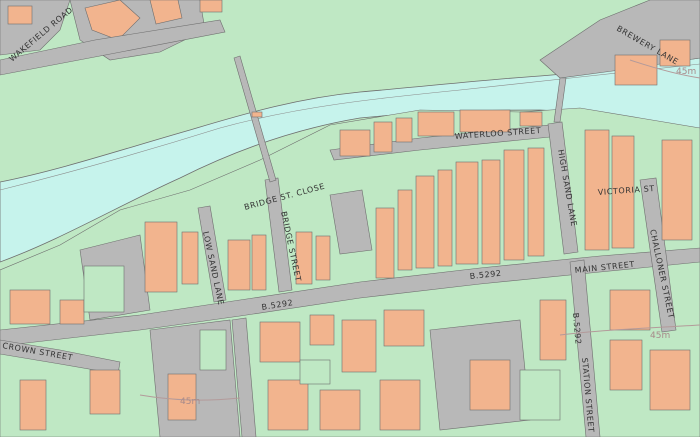  I want to click on bridge-pier, so click(257, 114).